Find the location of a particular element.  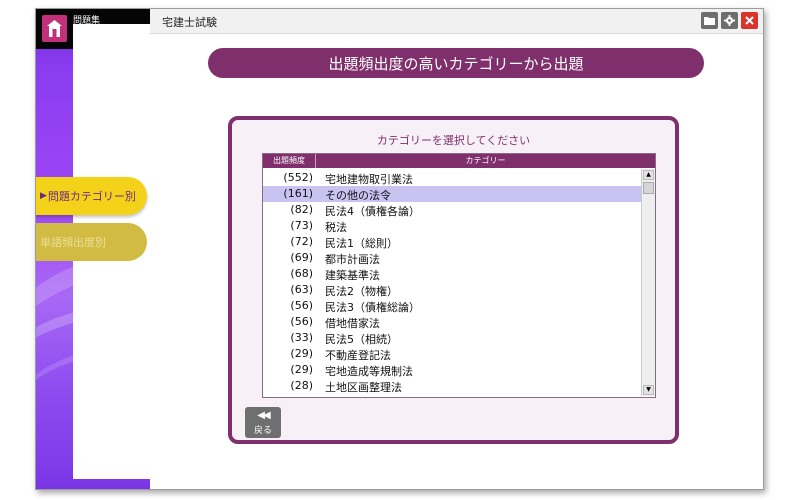

title-bar: 宅建士試験 is located at coordinates (456, 21).